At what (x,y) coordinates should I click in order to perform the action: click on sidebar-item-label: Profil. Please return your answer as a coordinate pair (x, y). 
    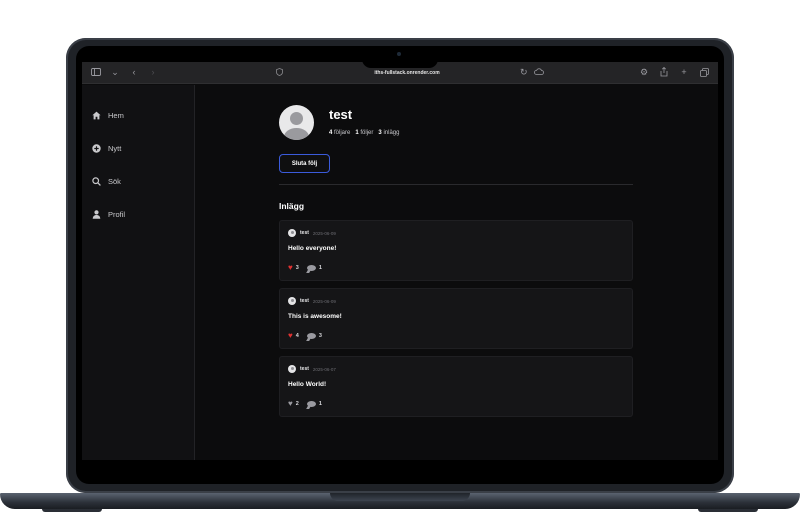
    Looking at the image, I should click on (117, 214).